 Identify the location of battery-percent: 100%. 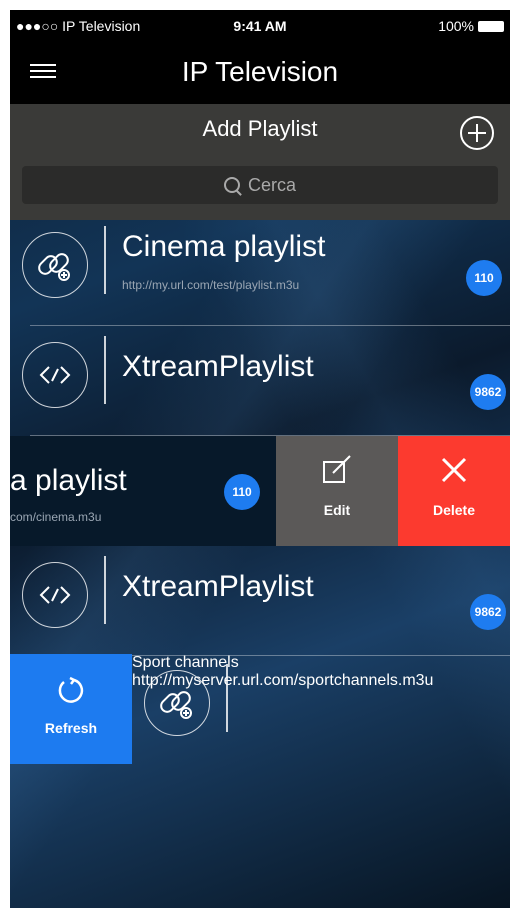
(456, 26).